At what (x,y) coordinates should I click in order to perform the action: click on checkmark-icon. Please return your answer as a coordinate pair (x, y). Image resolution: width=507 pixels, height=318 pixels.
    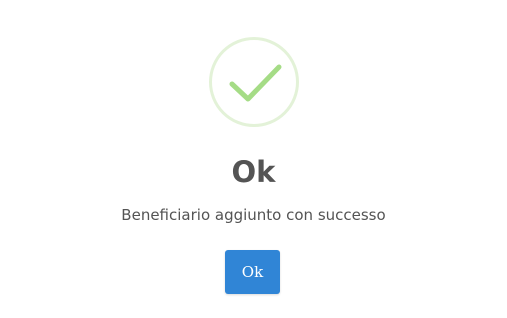
    Looking at the image, I should click on (255, 83).